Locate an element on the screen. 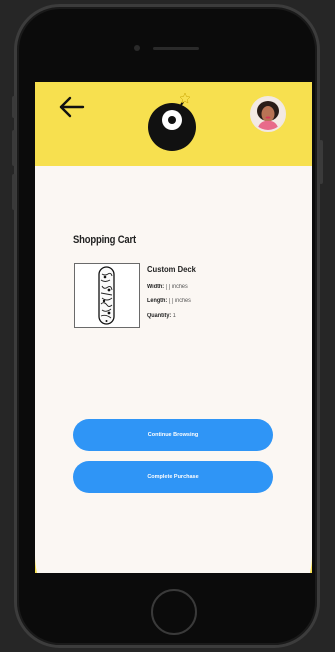  item-width: Width: [ ] inches is located at coordinates (167, 287).